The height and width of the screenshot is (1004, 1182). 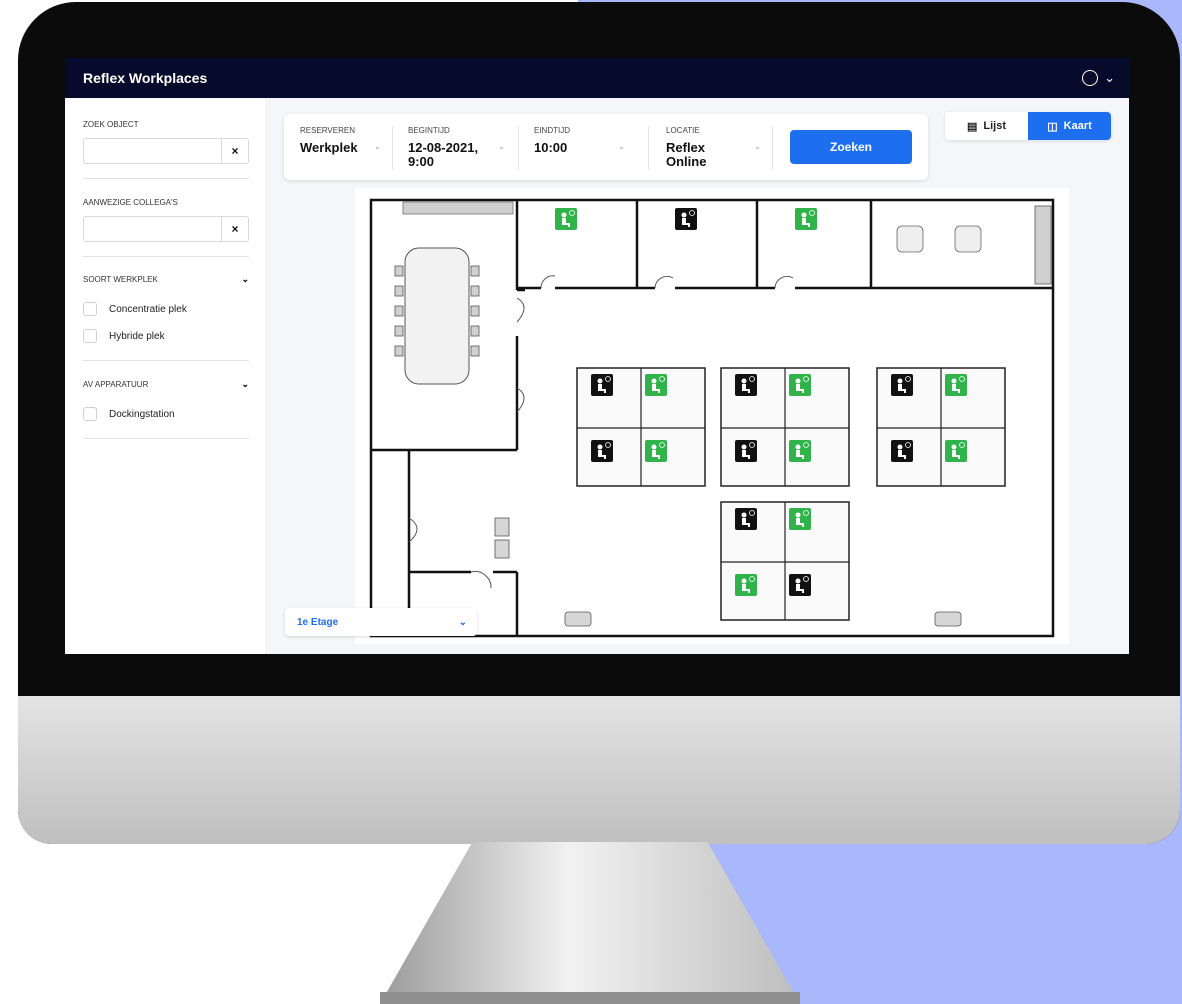 I want to click on reserve-value: Werkplek, so click(x=329, y=147).